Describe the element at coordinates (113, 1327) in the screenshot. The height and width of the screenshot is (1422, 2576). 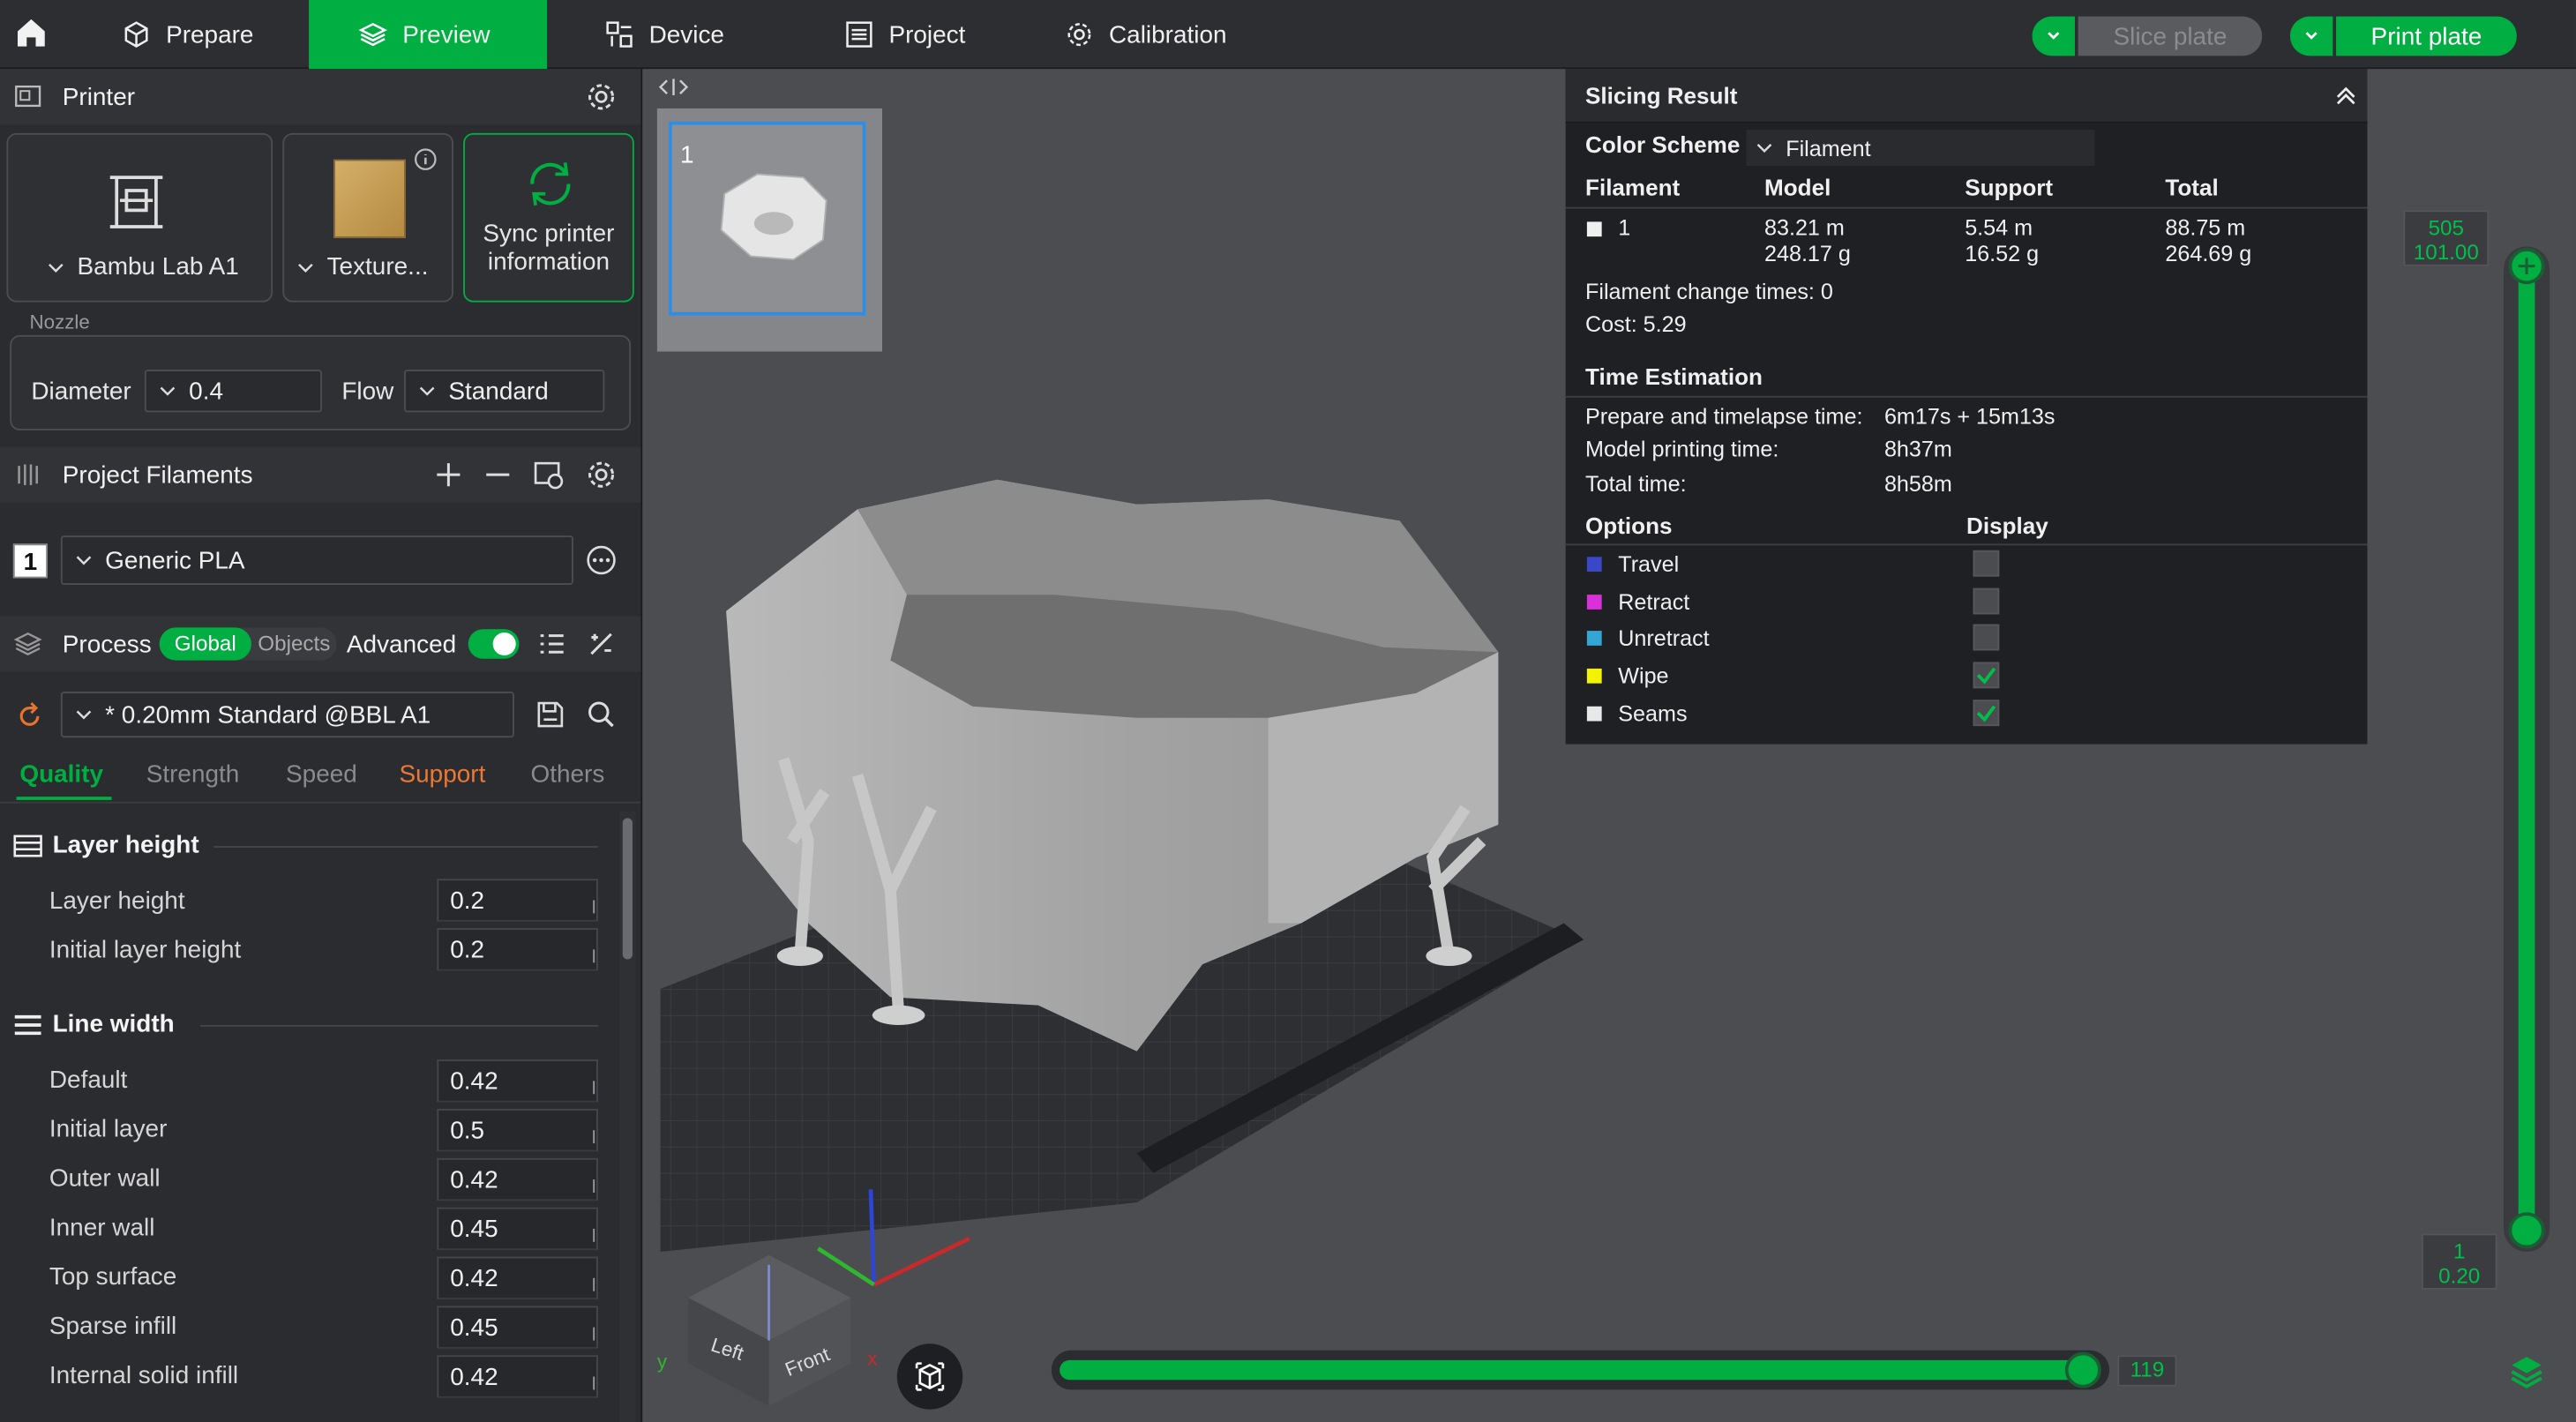
I see `param-label: Sparse infill` at that location.